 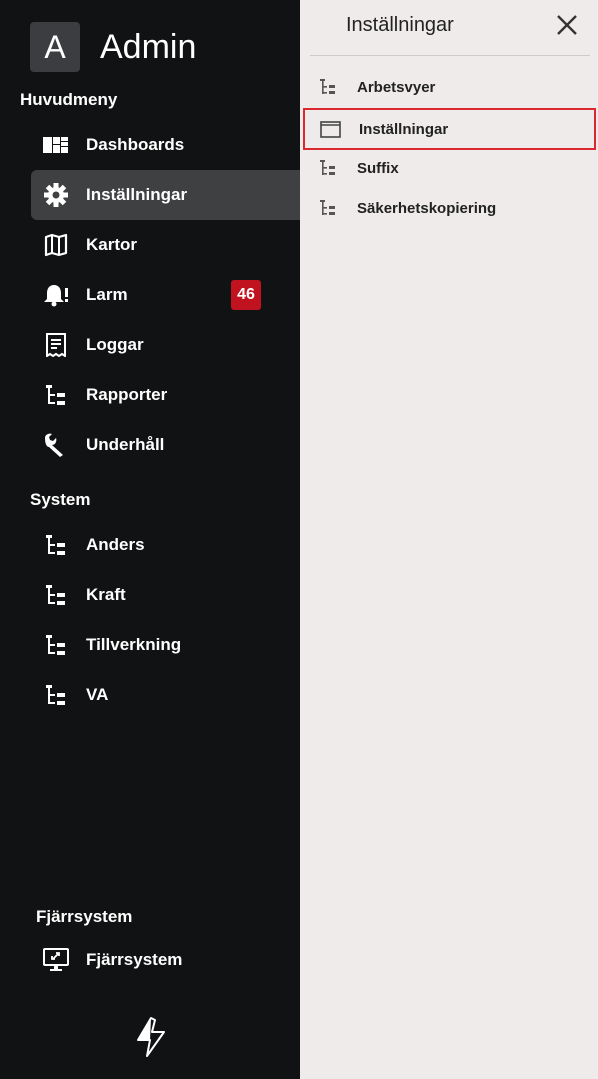 What do you see at coordinates (56, 195) in the screenshot?
I see `gear-icon` at bounding box center [56, 195].